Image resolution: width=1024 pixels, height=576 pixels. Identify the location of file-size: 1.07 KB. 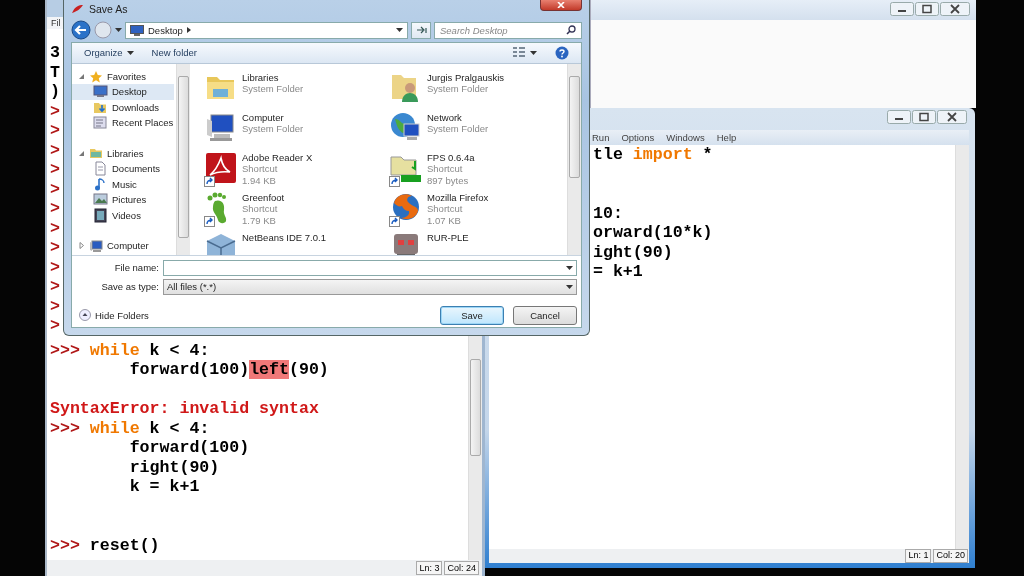
(444, 220).